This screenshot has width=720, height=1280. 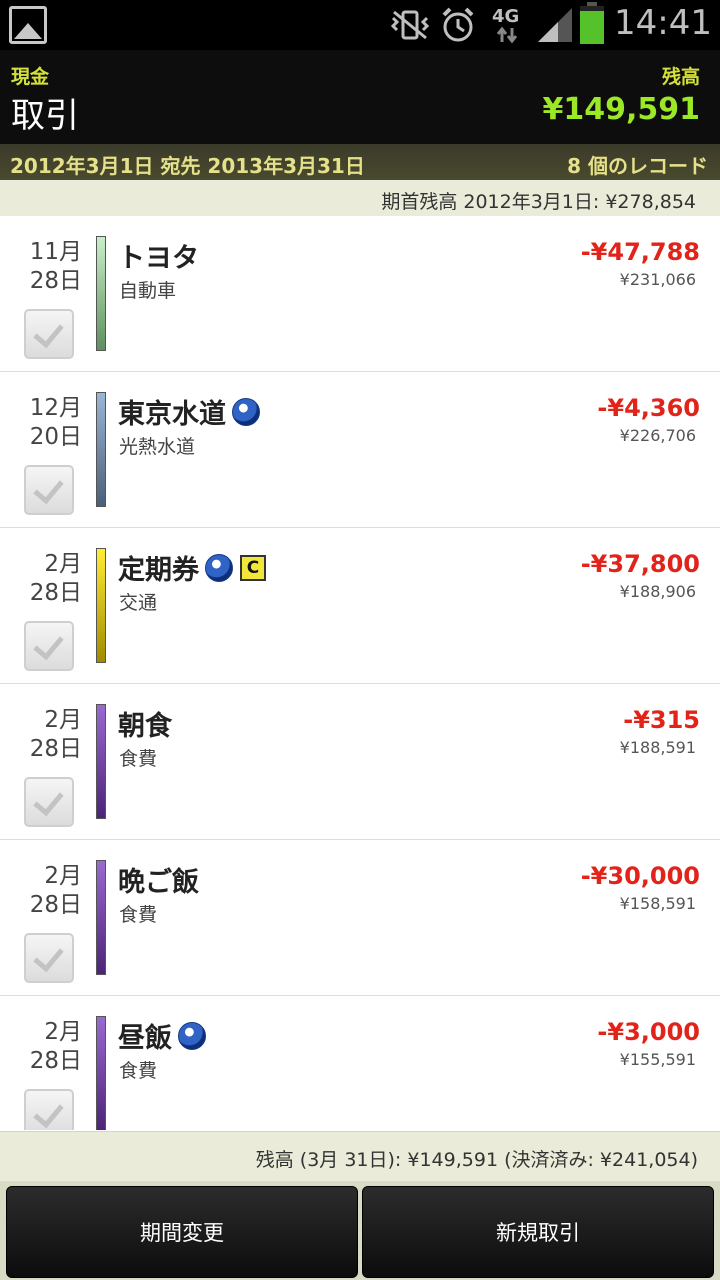 What do you see at coordinates (172, 414) in the screenshot?
I see `payee-name: 東京水道` at bounding box center [172, 414].